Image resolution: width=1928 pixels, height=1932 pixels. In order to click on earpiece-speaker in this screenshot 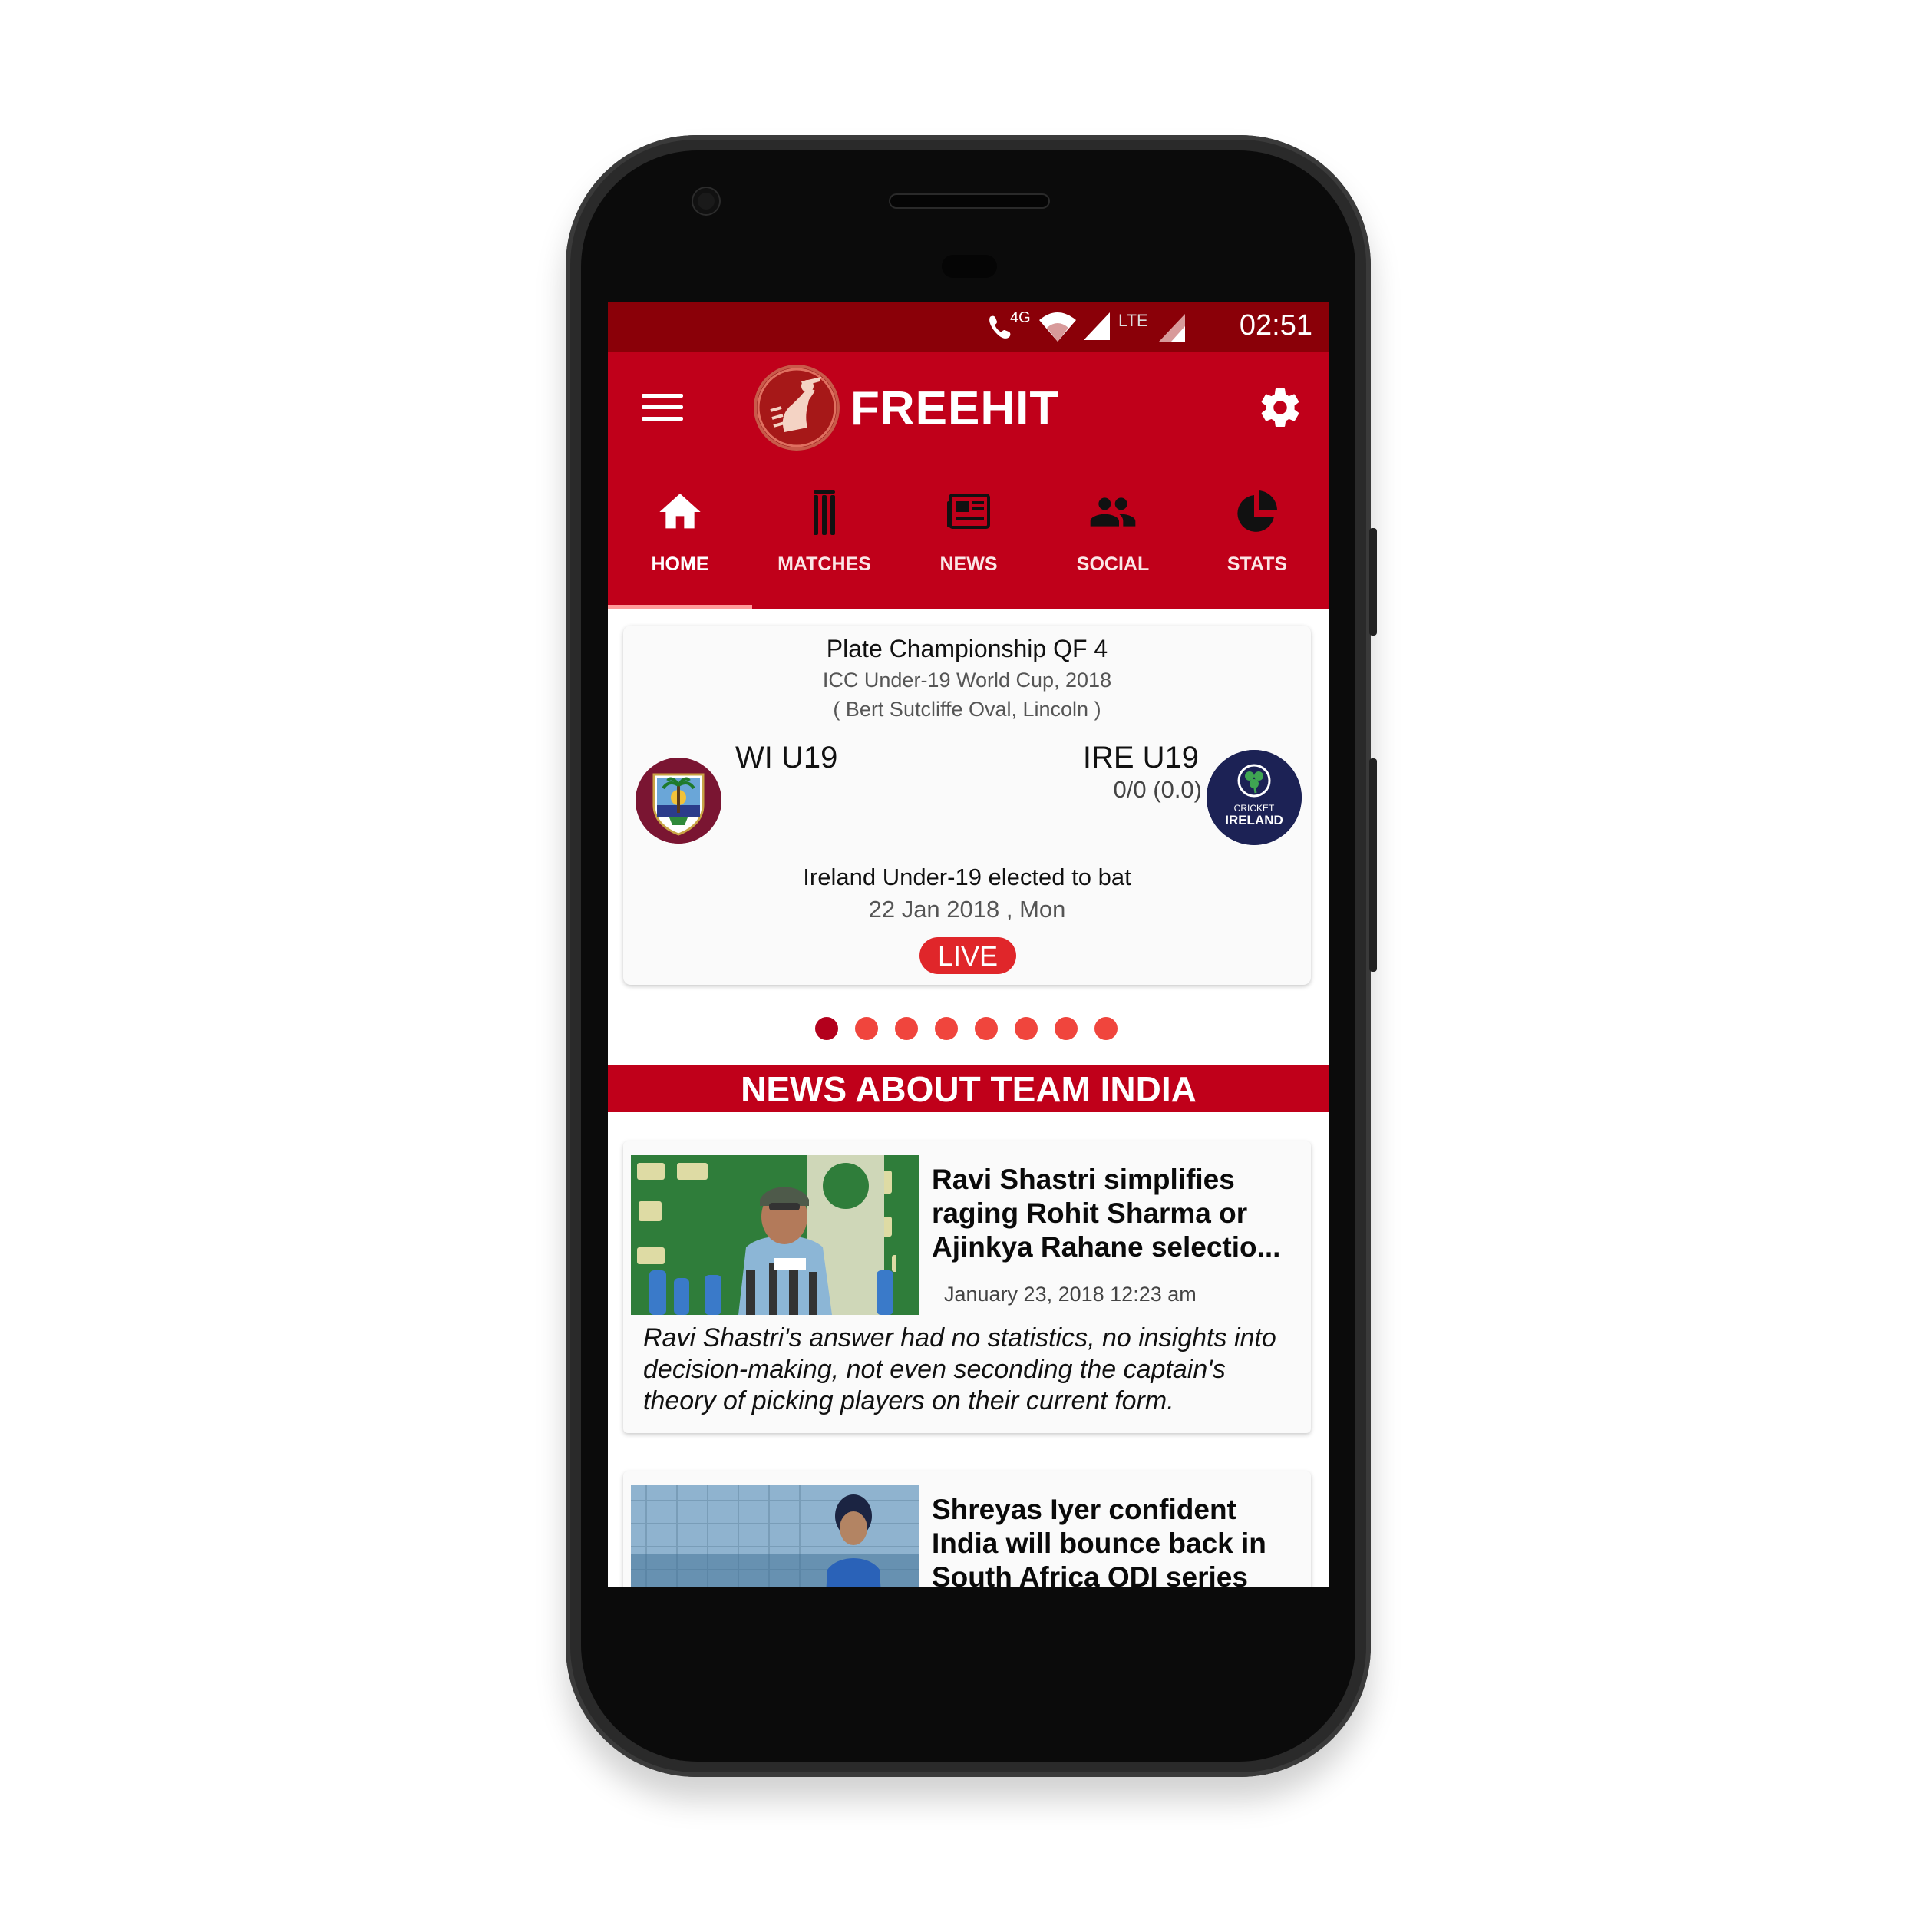, I will do `click(969, 201)`.